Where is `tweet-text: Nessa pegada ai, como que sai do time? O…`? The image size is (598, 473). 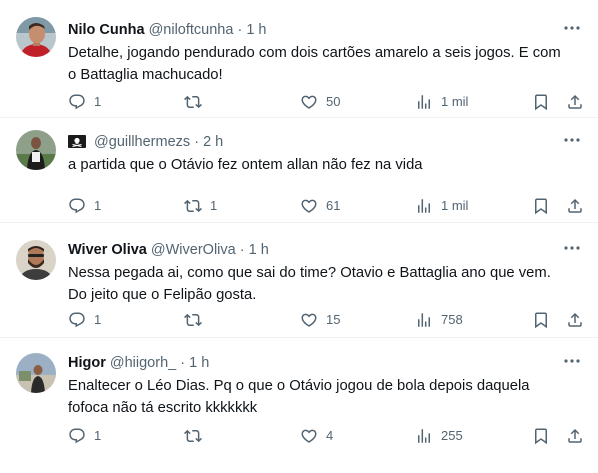
tweet-text: Nessa pegada ai, como que sai do time? O… is located at coordinates (325, 284).